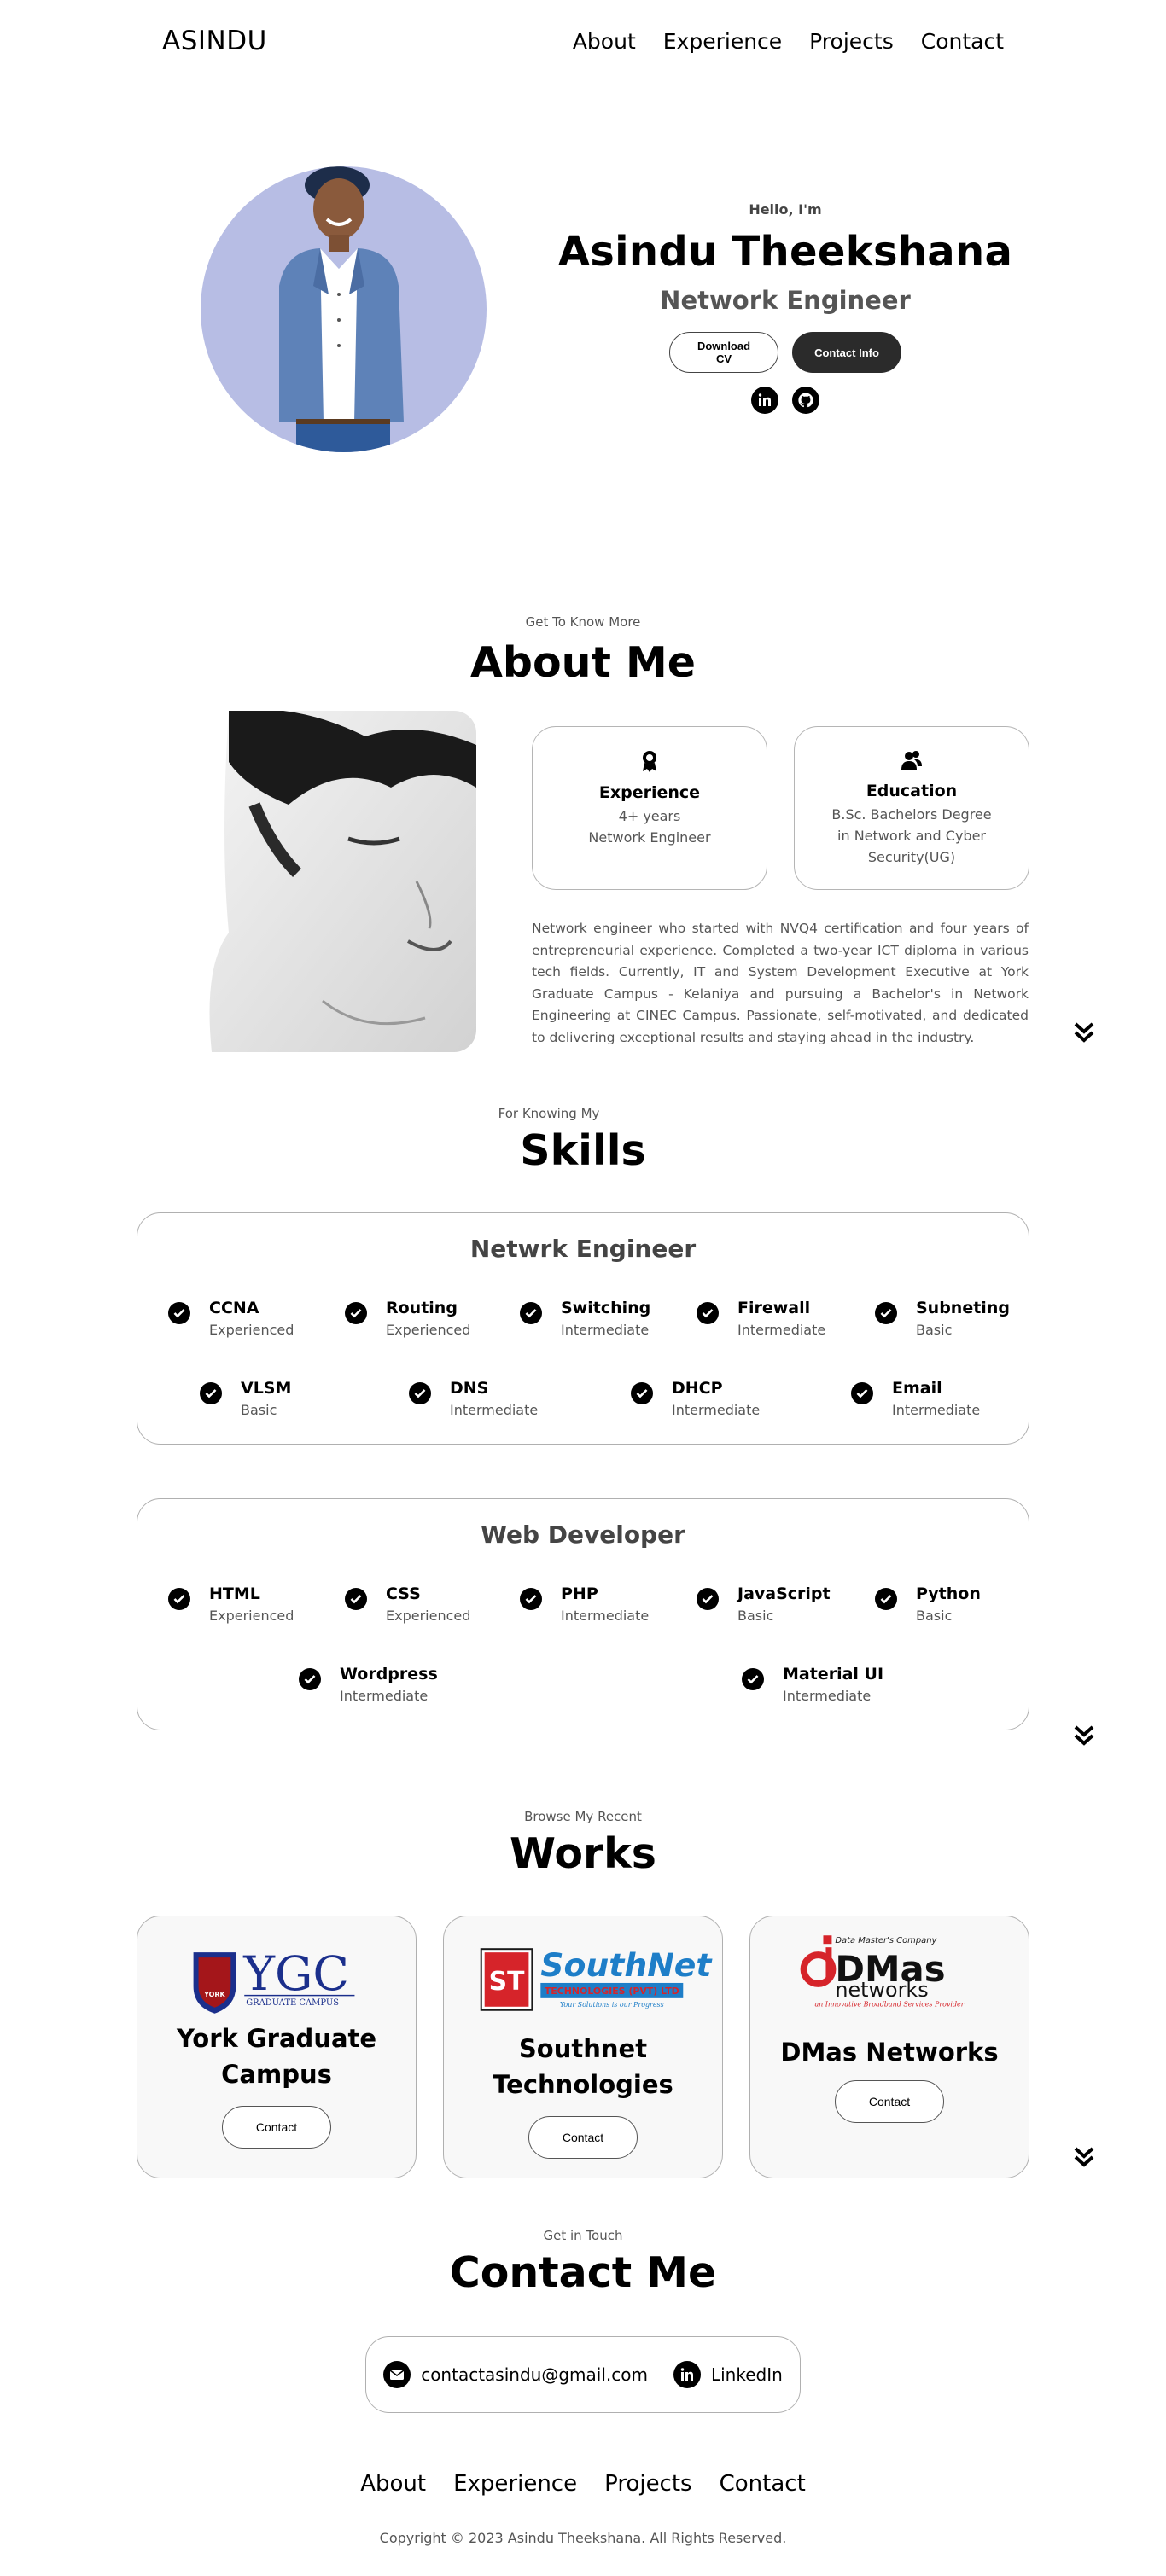  Describe the element at coordinates (389, 1674) in the screenshot. I see `skill-name: Wordpress` at that location.